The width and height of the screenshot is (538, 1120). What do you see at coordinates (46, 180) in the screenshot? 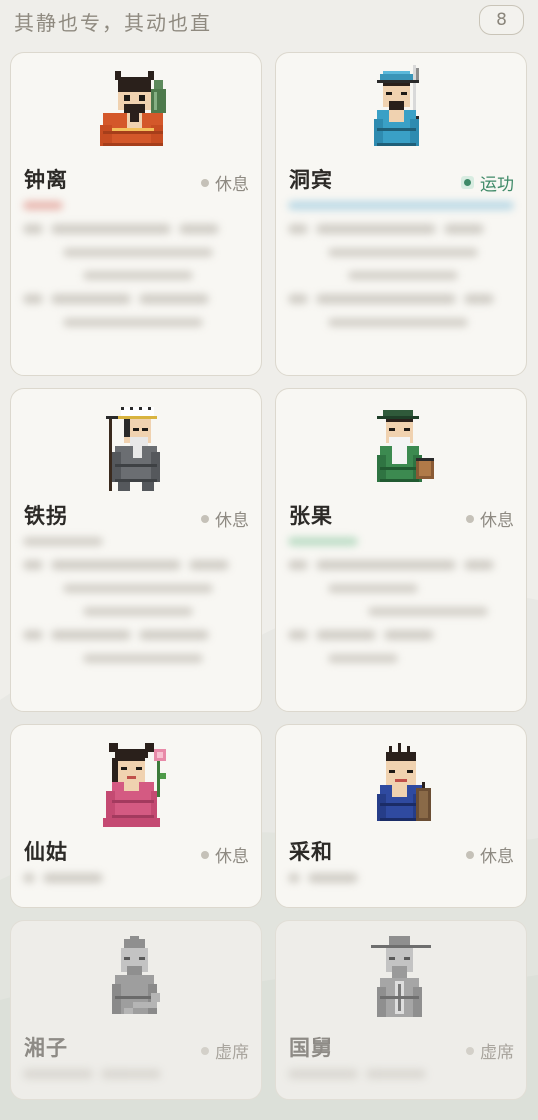
I see `immortal-name: 钟离` at bounding box center [46, 180].